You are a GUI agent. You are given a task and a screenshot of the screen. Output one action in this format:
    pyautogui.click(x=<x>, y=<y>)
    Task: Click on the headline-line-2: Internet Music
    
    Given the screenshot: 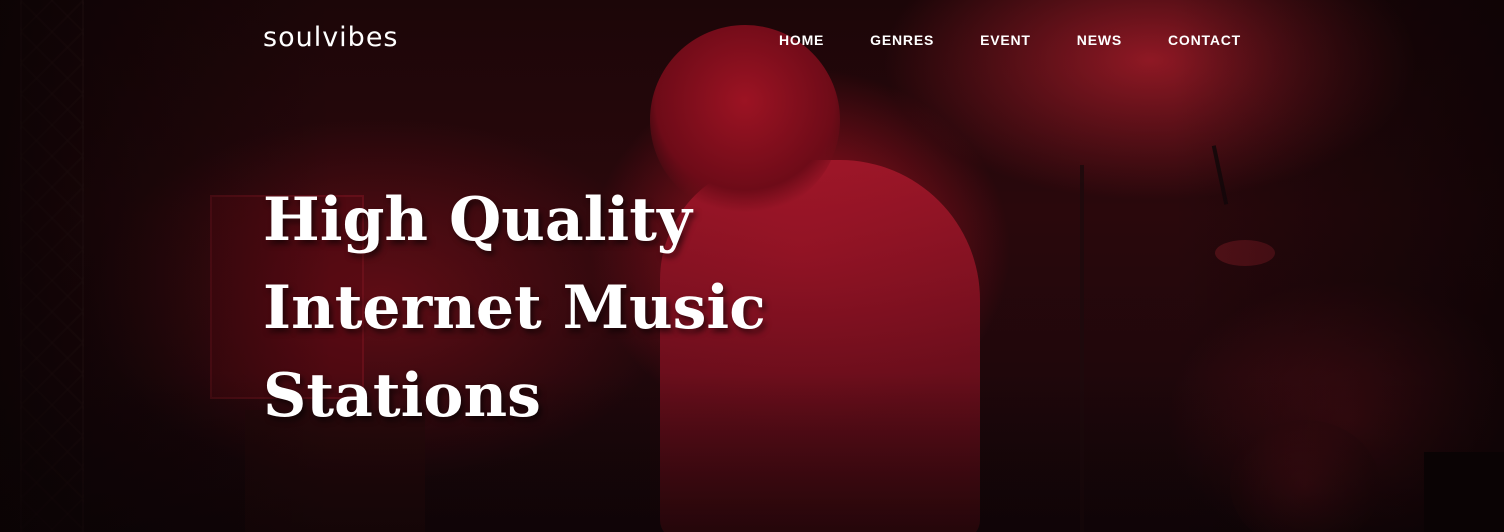 What is the action you would take?
    pyautogui.click(x=514, y=308)
    